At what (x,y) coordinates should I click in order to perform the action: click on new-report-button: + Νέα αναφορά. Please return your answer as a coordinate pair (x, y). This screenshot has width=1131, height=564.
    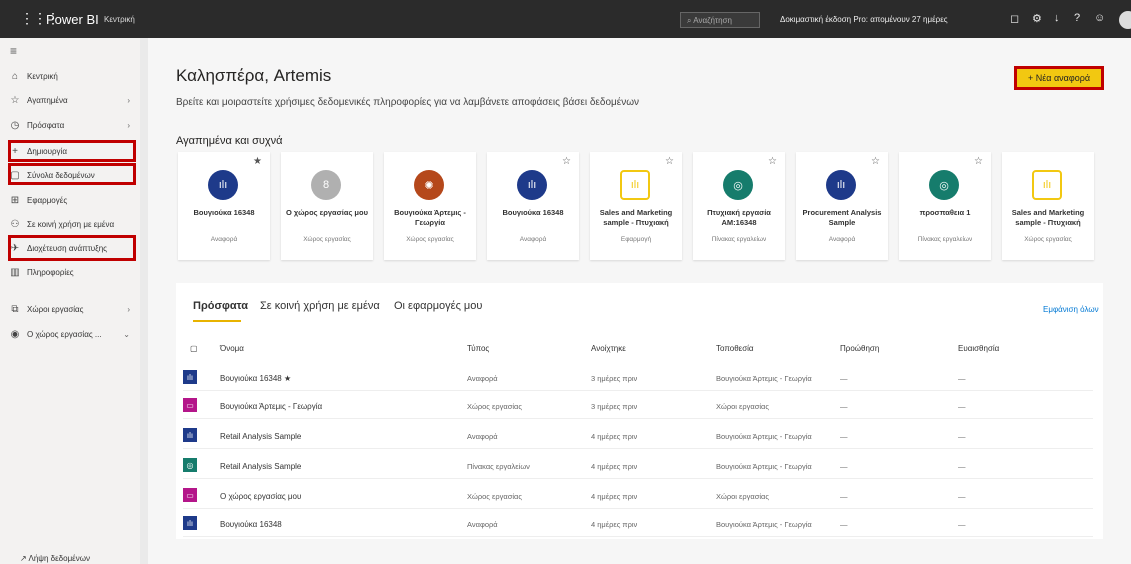
    Looking at the image, I should click on (1059, 78).